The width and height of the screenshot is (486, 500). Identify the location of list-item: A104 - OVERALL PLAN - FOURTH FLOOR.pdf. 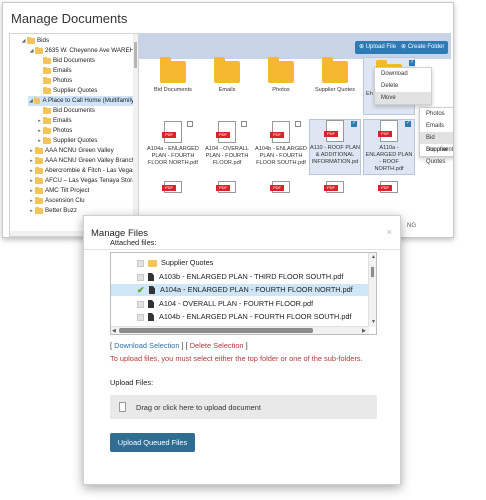
(256, 304).